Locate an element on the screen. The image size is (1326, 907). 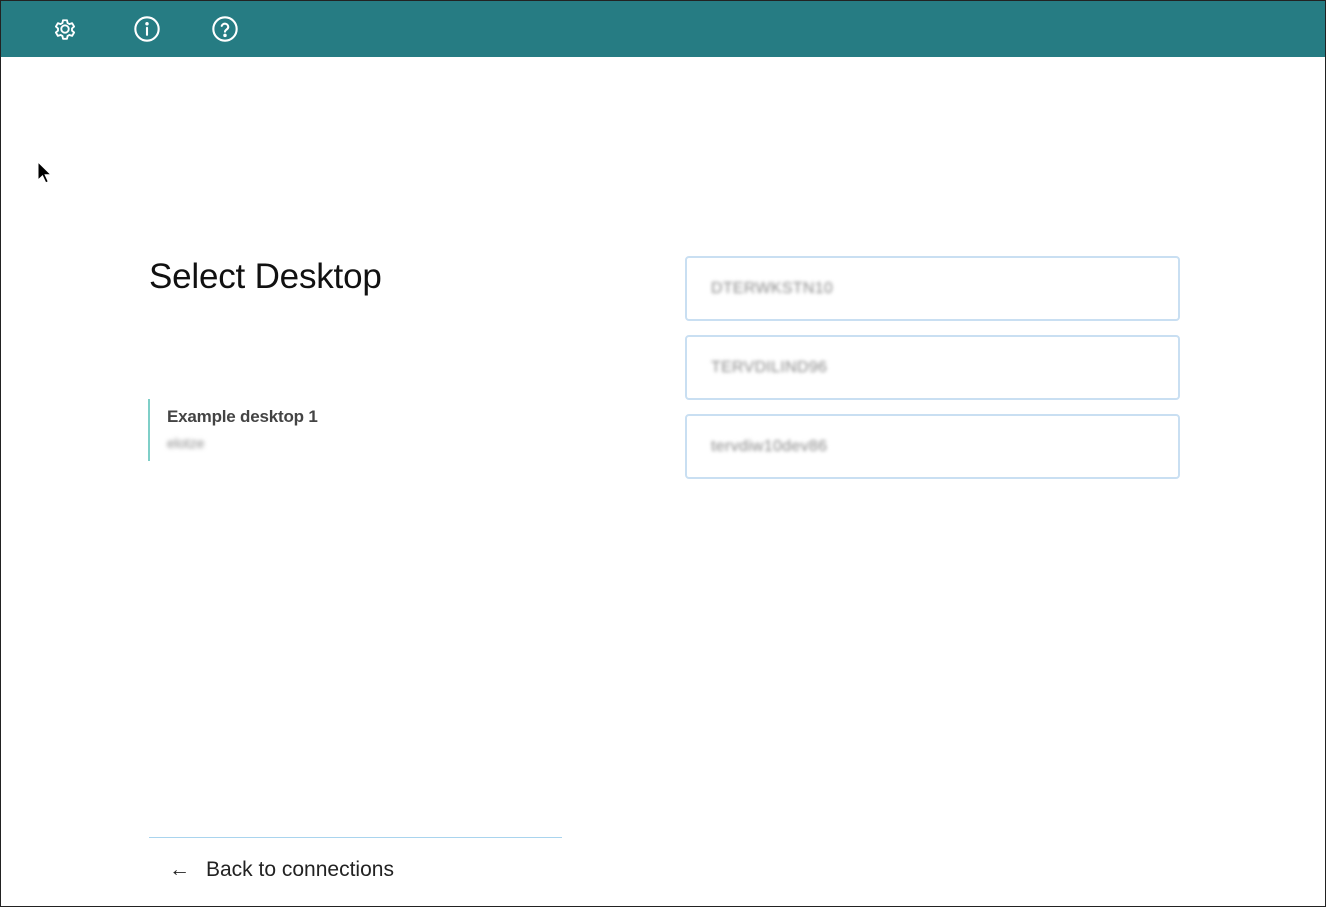
info-button is located at coordinates (147, 29).